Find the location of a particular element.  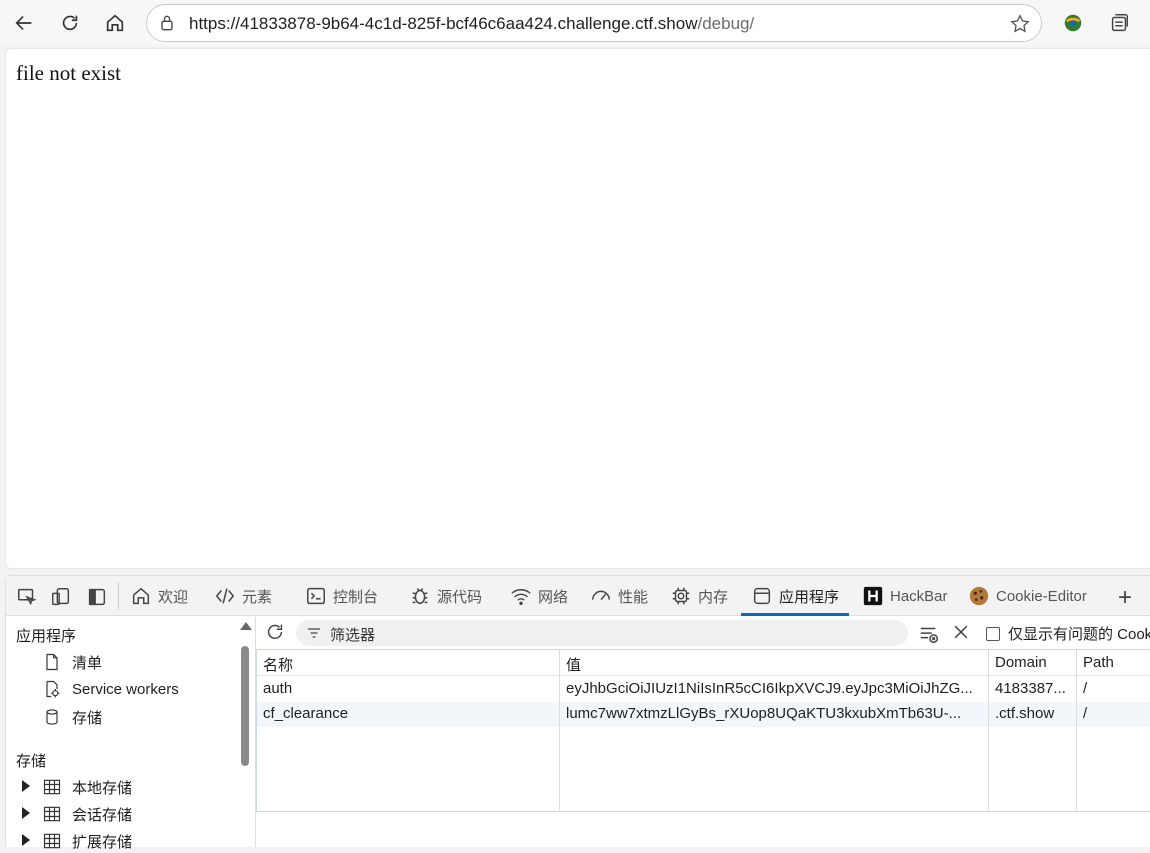

sidebar-item-label: 存储 is located at coordinates (87, 718).